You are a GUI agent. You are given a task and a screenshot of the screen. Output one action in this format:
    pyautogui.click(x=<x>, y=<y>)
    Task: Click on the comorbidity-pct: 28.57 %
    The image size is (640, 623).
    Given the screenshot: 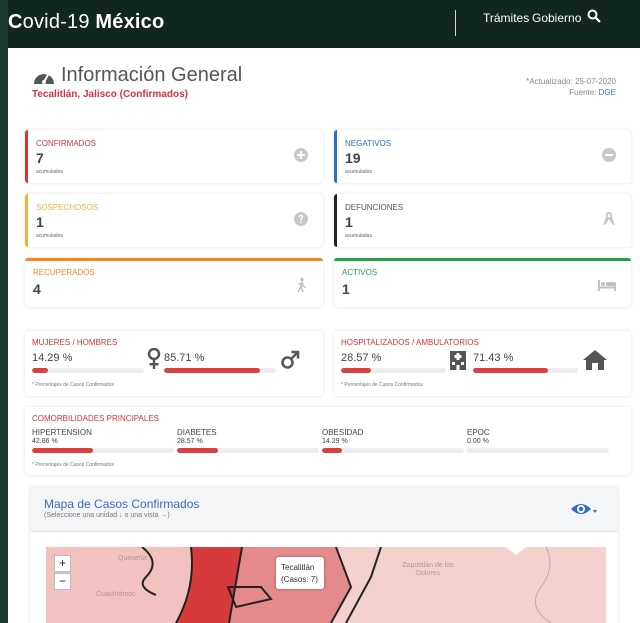 What is the action you would take?
    pyautogui.click(x=190, y=441)
    